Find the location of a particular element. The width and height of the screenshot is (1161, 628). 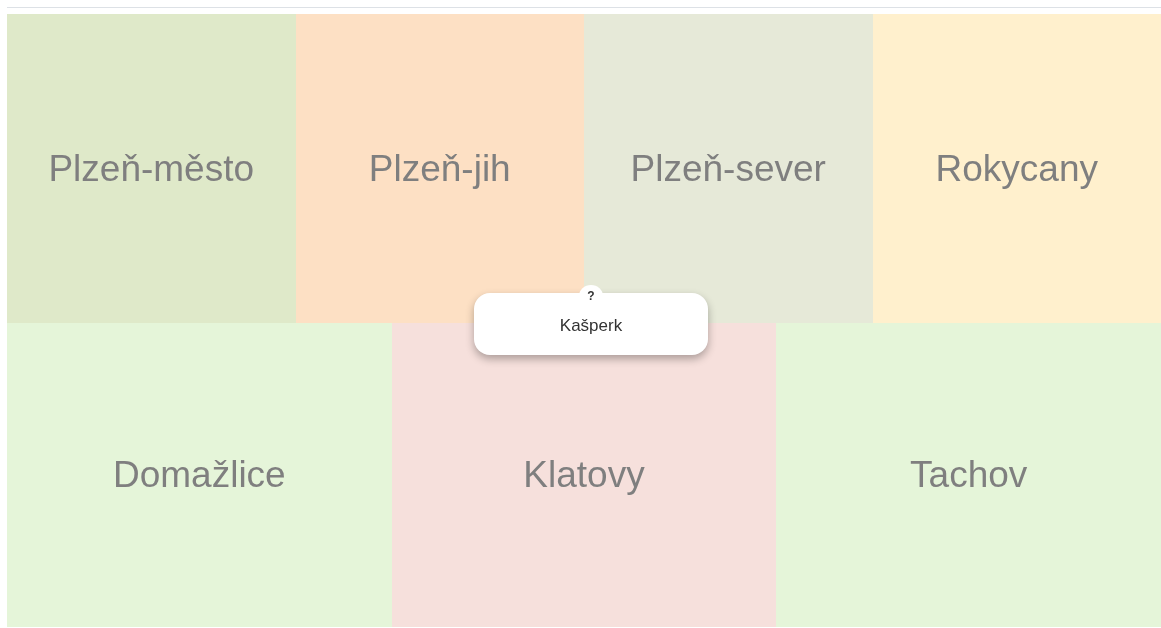

district-name: Domažlice is located at coordinates (199, 475).